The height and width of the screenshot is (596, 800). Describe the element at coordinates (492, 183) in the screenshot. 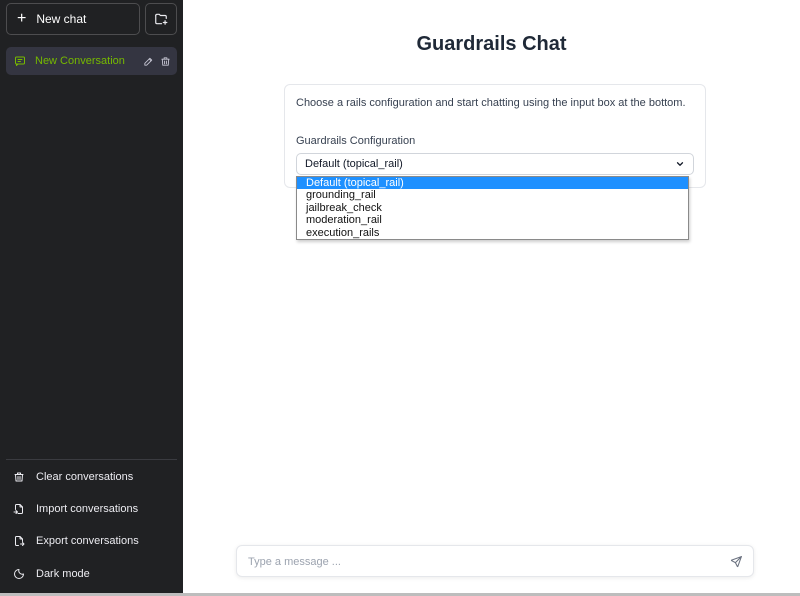

I see `option-default: Default (topical_rail)` at that location.